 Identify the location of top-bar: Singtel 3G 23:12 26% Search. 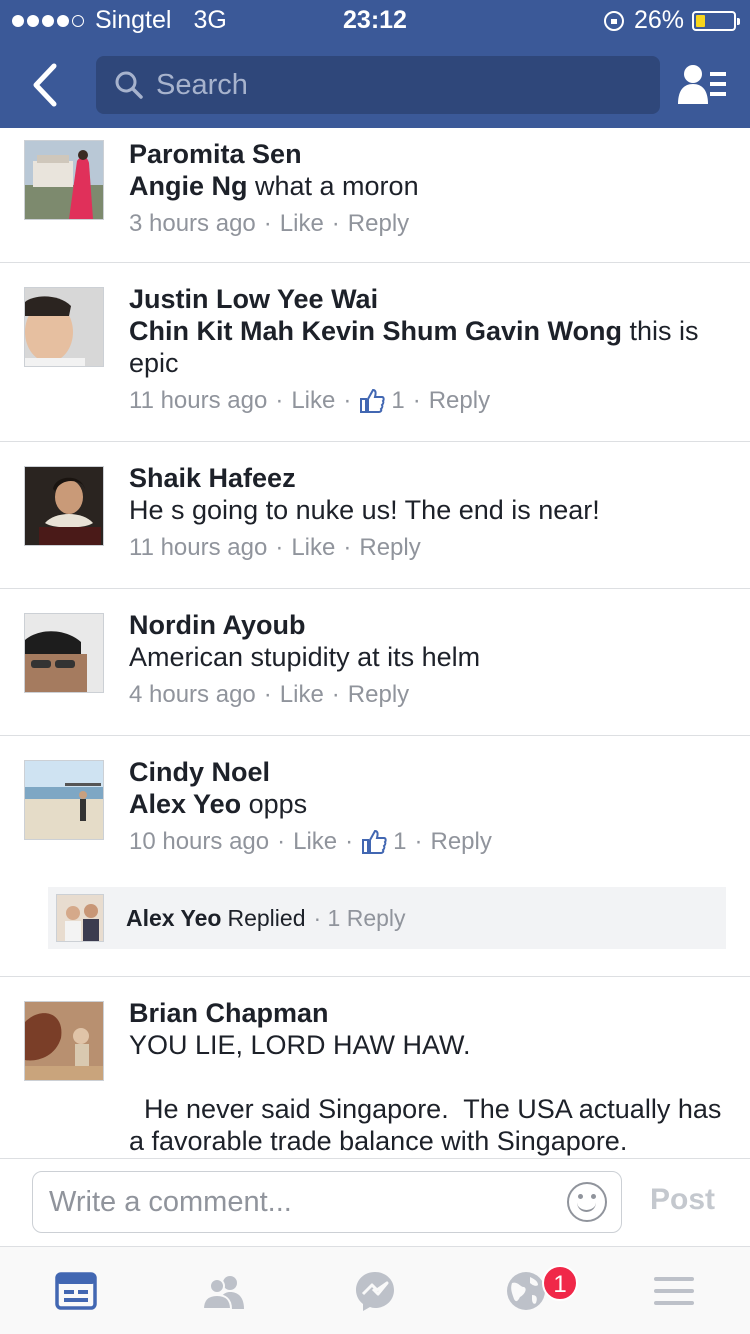
(375, 64).